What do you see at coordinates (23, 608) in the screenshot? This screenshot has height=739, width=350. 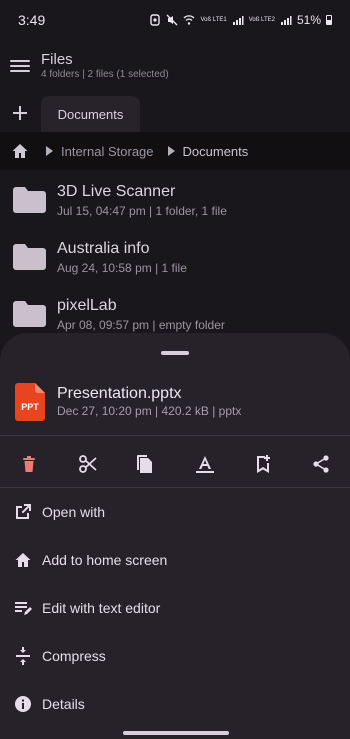 I see `edit-text-icon` at bounding box center [23, 608].